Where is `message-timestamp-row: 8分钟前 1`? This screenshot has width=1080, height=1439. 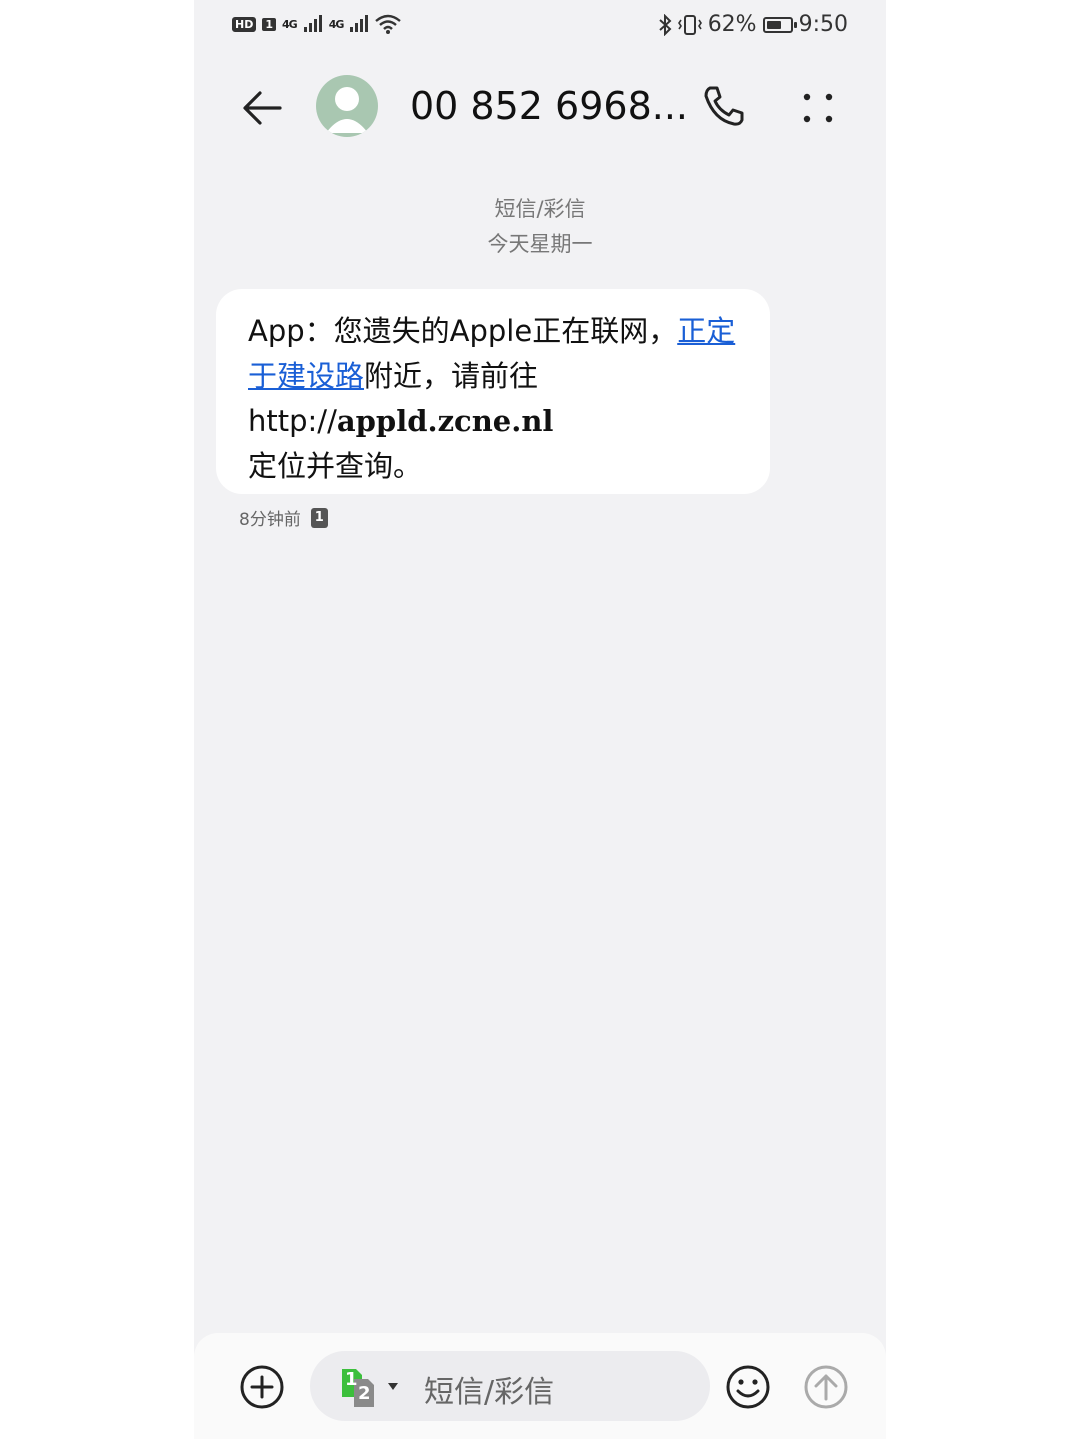 message-timestamp-row: 8分钟前 1 is located at coordinates (283, 517).